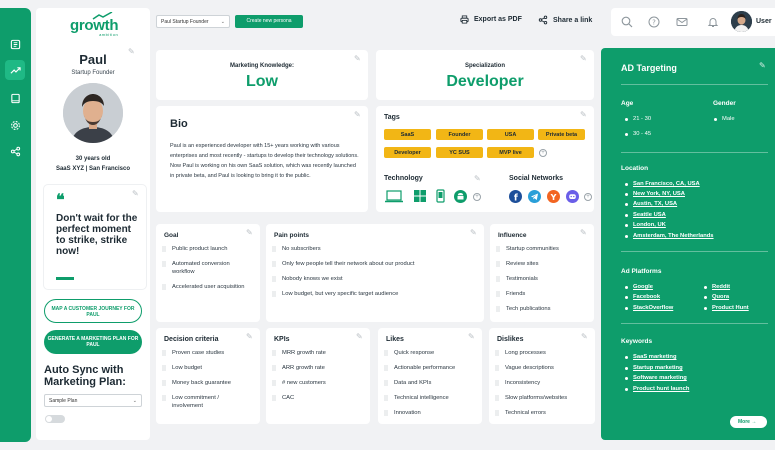 The image size is (775, 450). Describe the element at coordinates (645, 215) in the screenshot. I see `location-link: Seattle USA` at that location.